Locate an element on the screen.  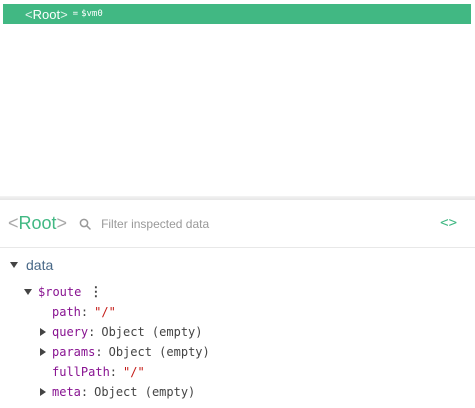
filter-inspected-data-input is located at coordinates (251, 223).